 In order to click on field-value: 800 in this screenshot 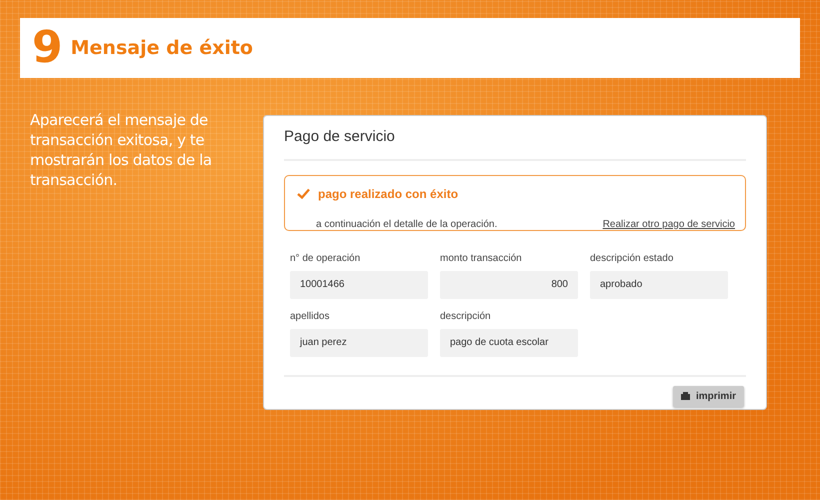, I will do `click(509, 284)`.